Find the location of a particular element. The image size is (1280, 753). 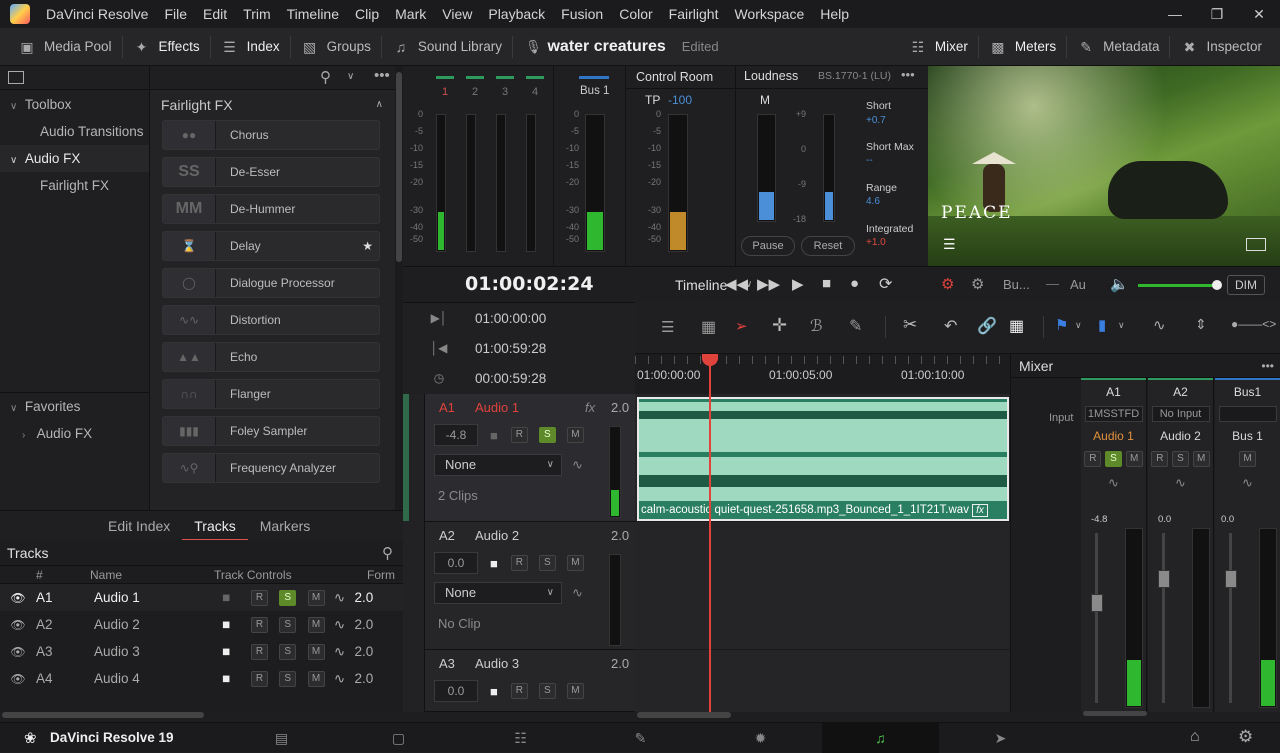

clip-fx-badge: fx is located at coordinates (980, 510).